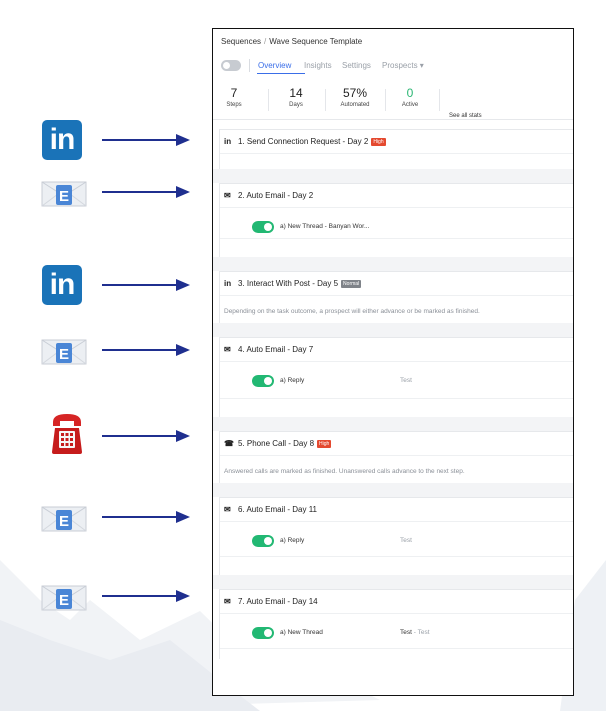  What do you see at coordinates (393, 102) in the screenshot?
I see `stats-row: 7 Steps 14 Days 57% Automated 0 Active` at bounding box center [393, 102].